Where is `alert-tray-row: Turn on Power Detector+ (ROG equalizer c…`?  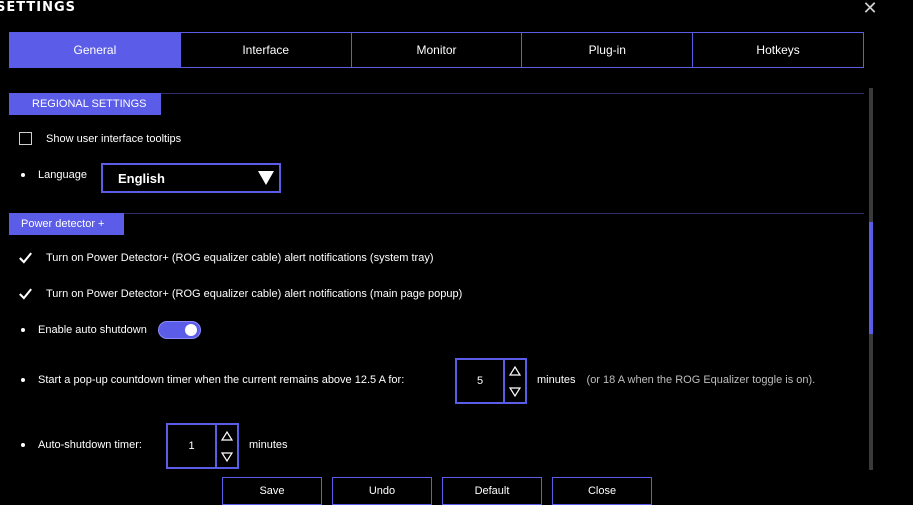
alert-tray-row: Turn on Power Detector+ (ROG equalizer c… is located at coordinates (226, 257).